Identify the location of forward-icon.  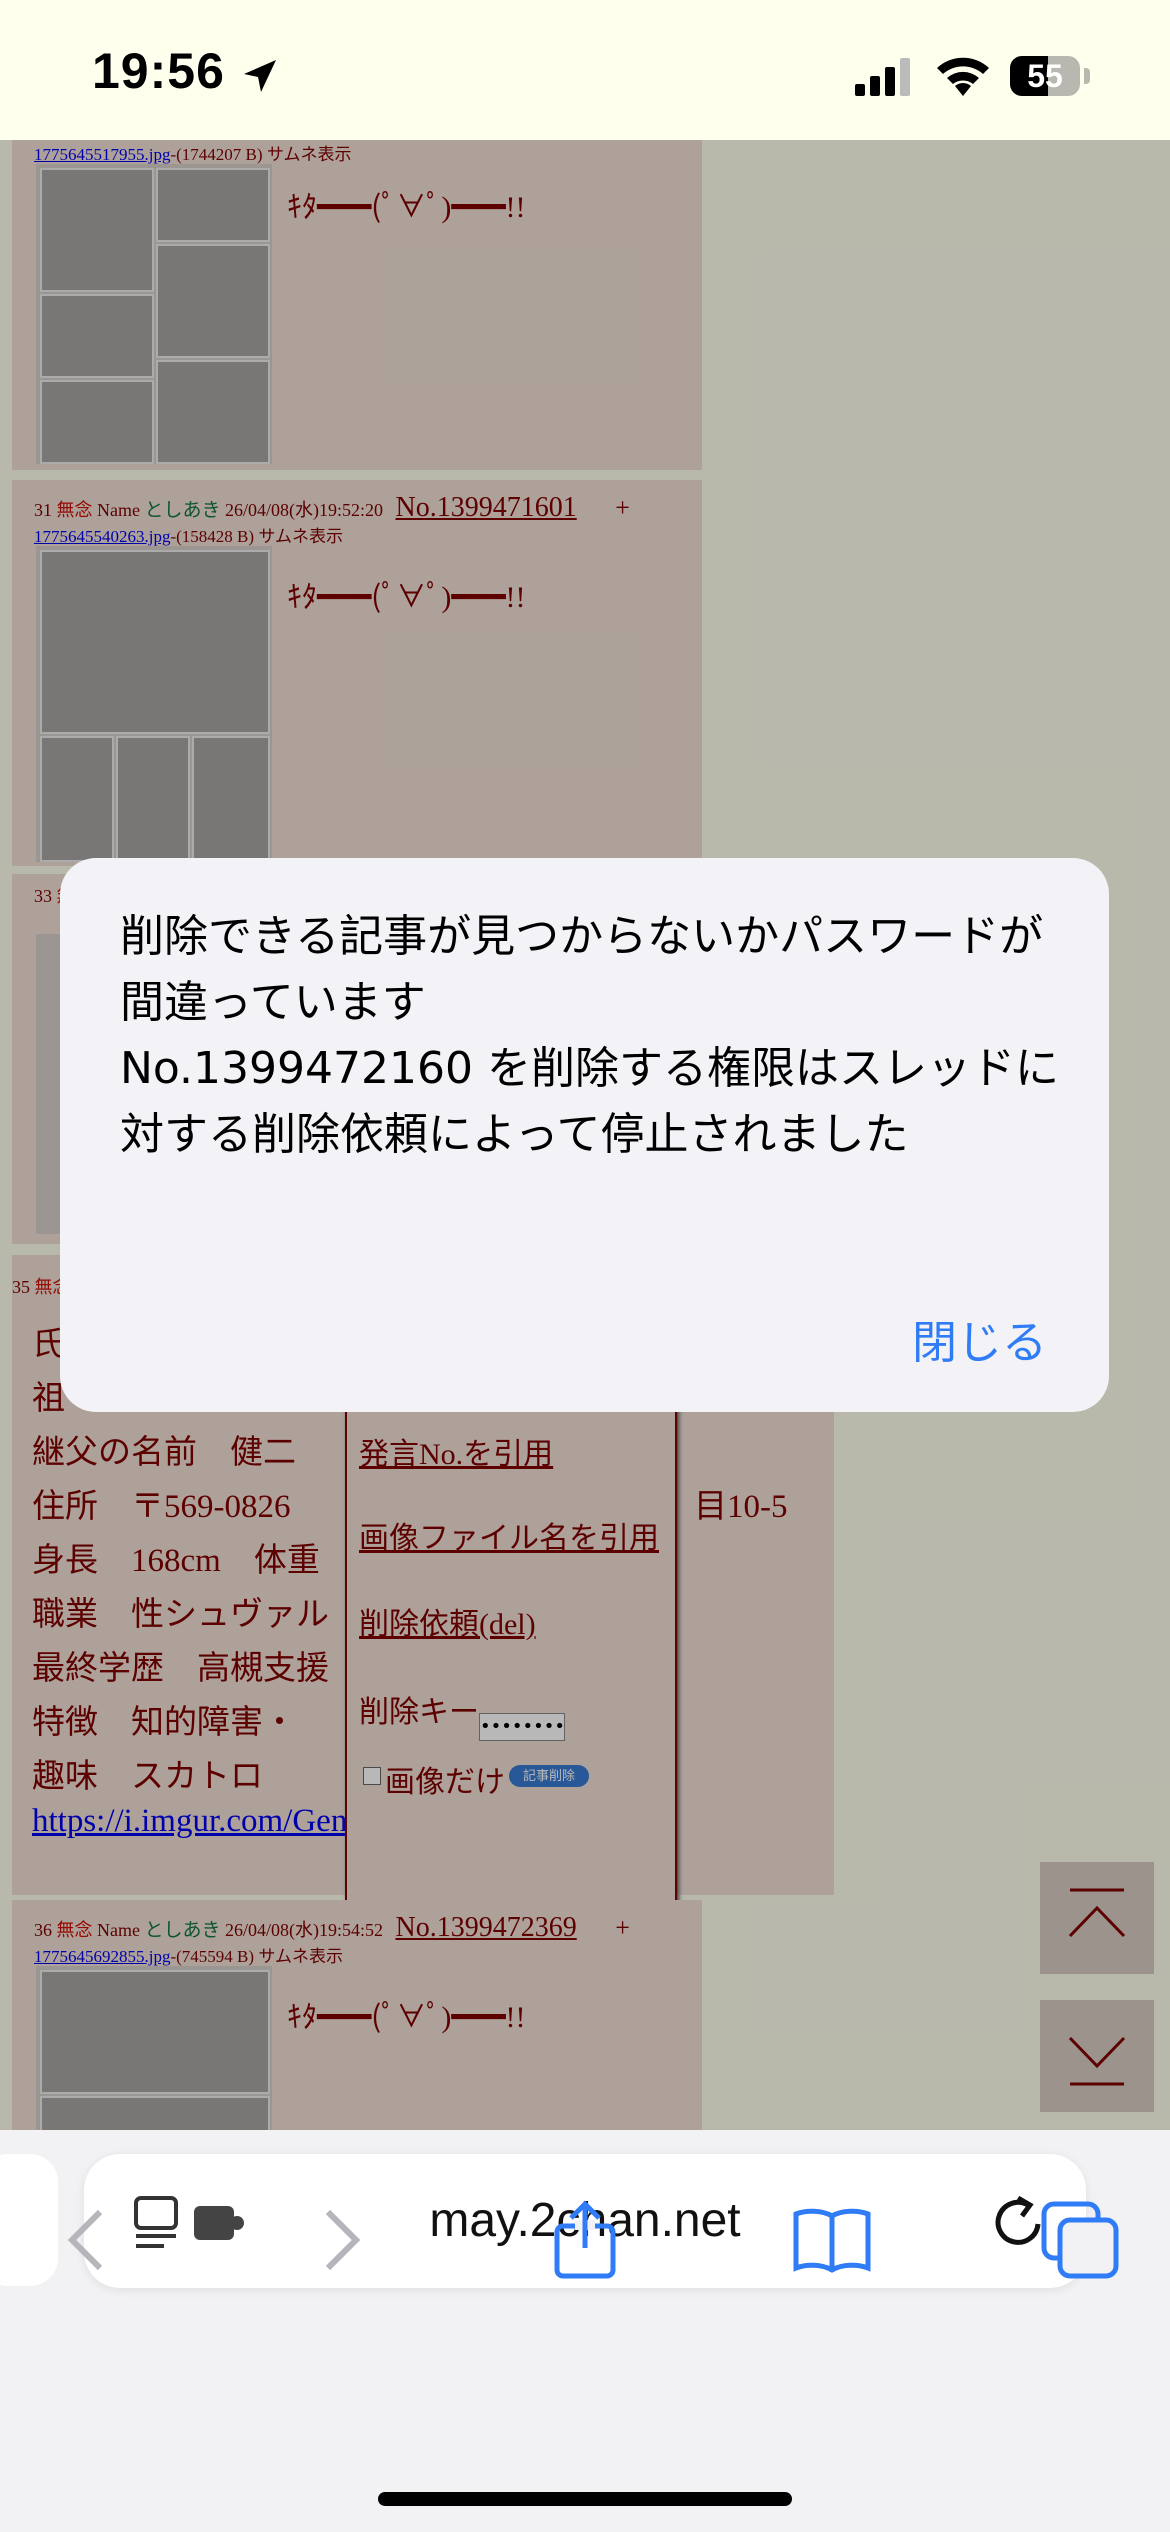
(340, 2240).